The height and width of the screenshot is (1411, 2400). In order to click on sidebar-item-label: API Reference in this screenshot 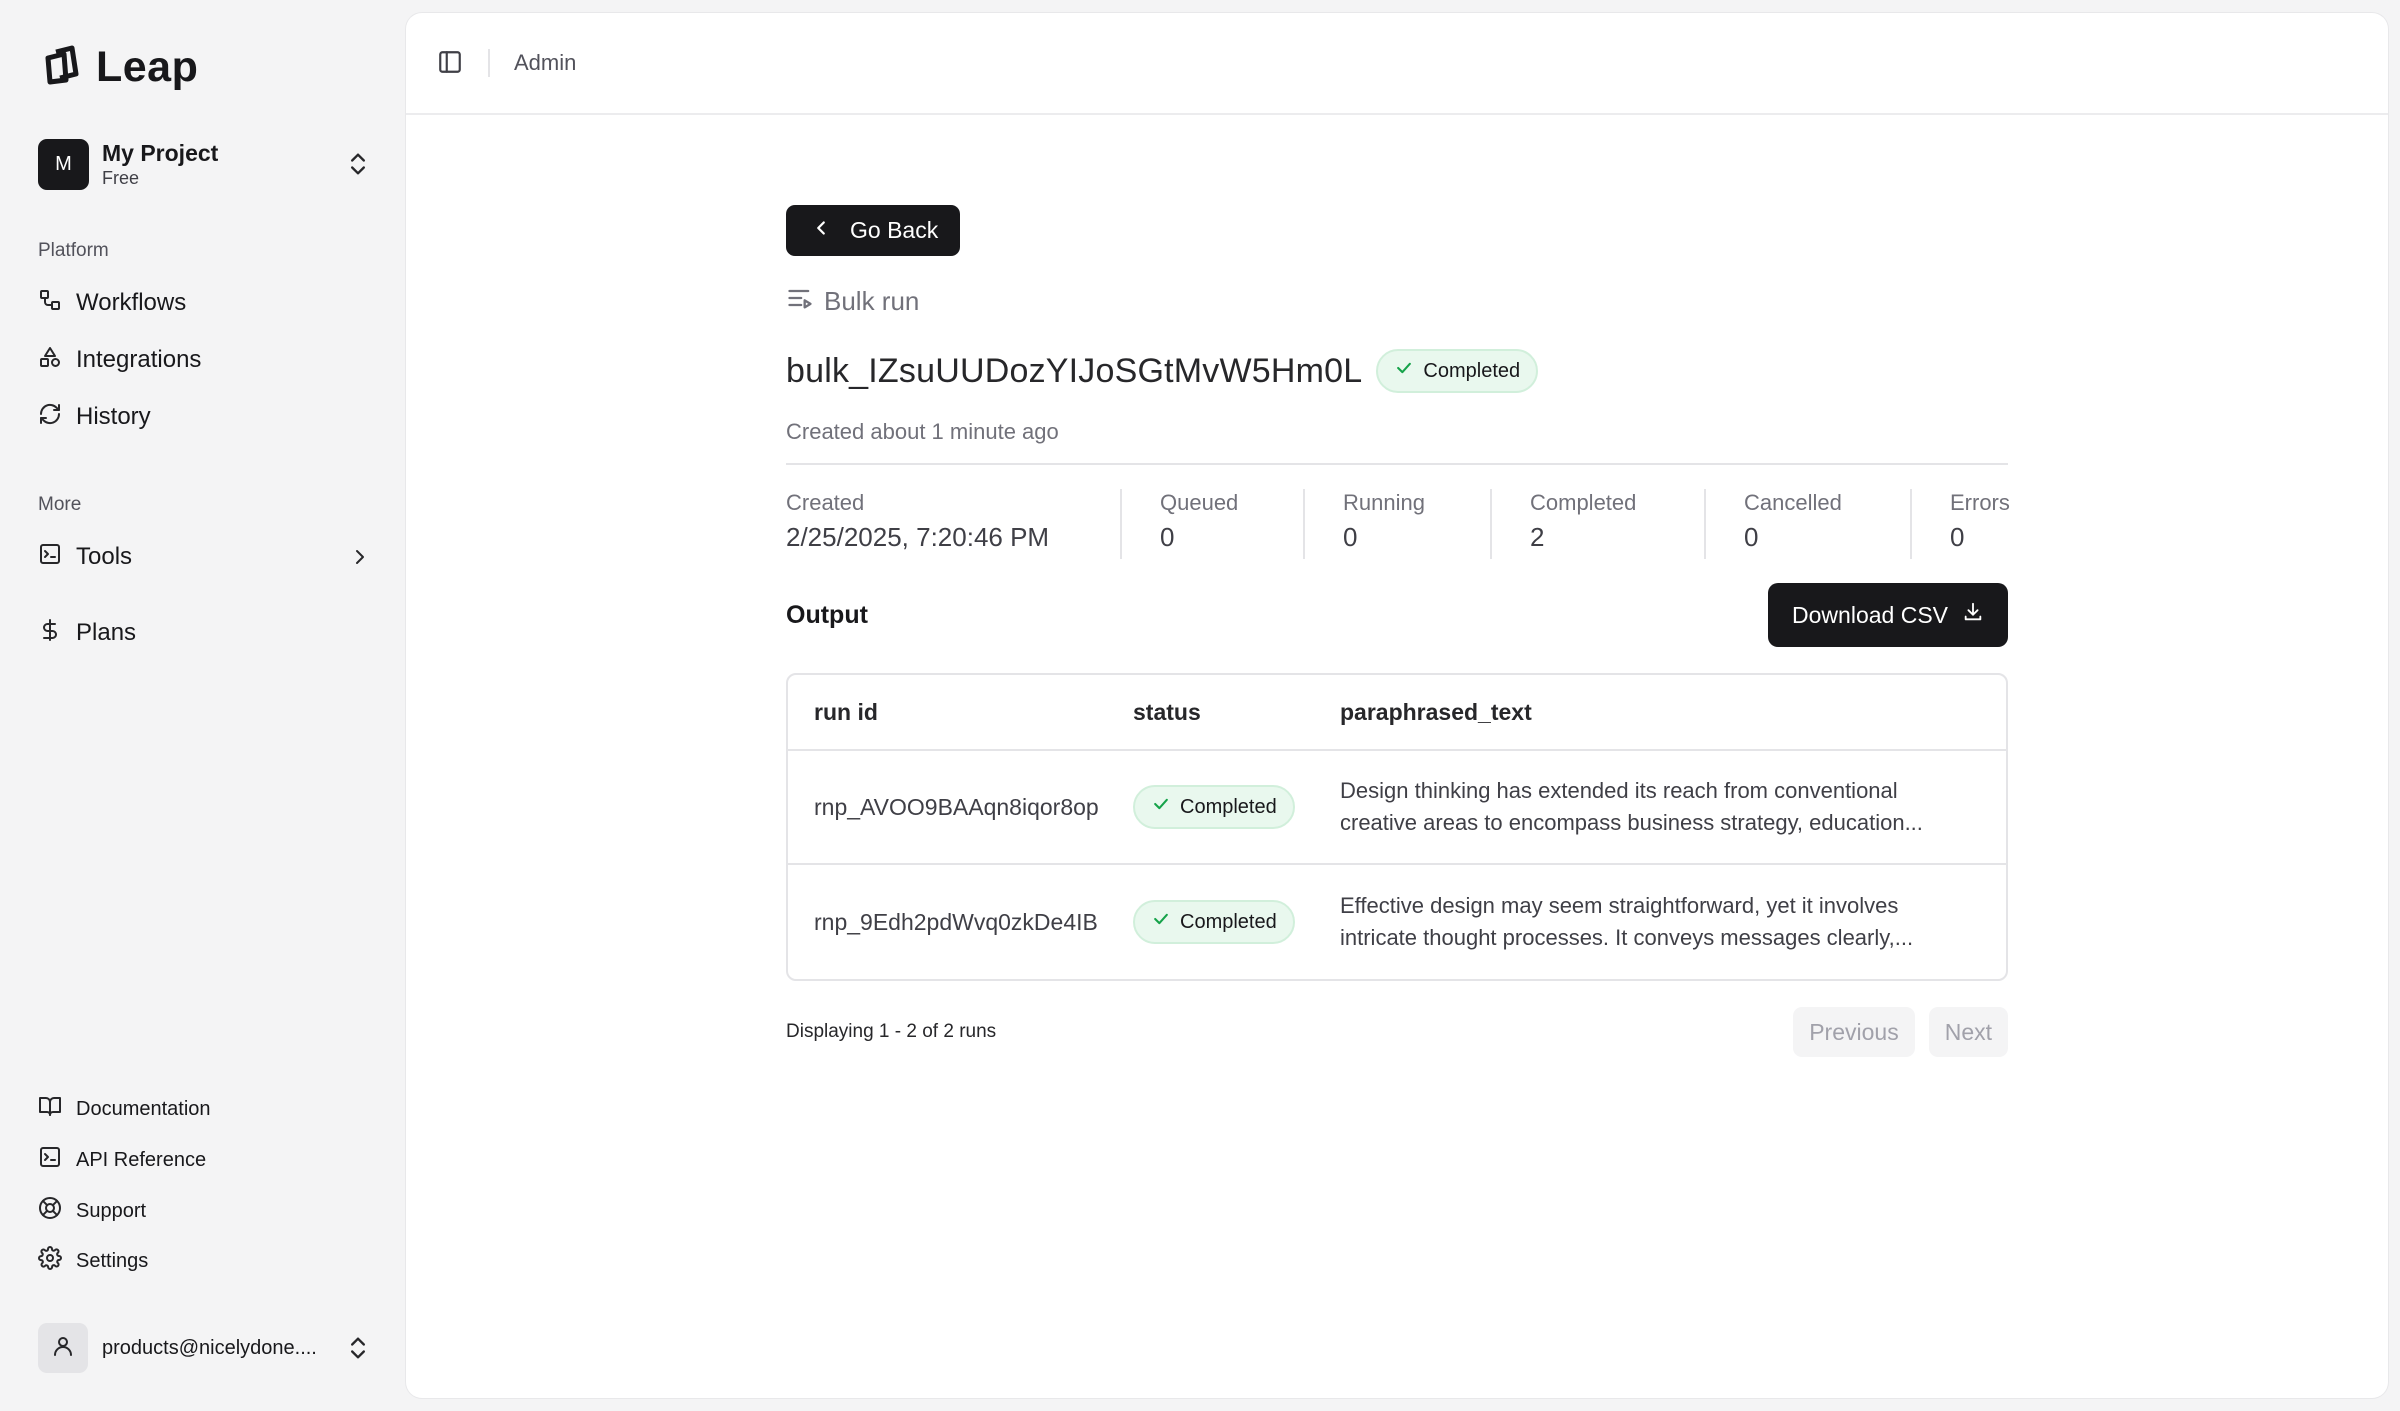, I will do `click(141, 1159)`.